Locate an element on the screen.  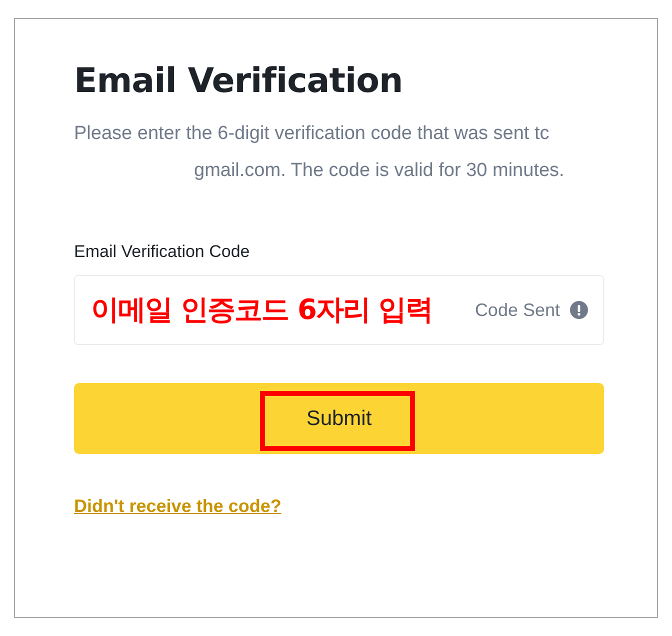
instruction-text: Please enter the 6-digit verification code that was sent tc gmail.com. The code is valid for 30 minutes. is located at coordinates (320, 152).